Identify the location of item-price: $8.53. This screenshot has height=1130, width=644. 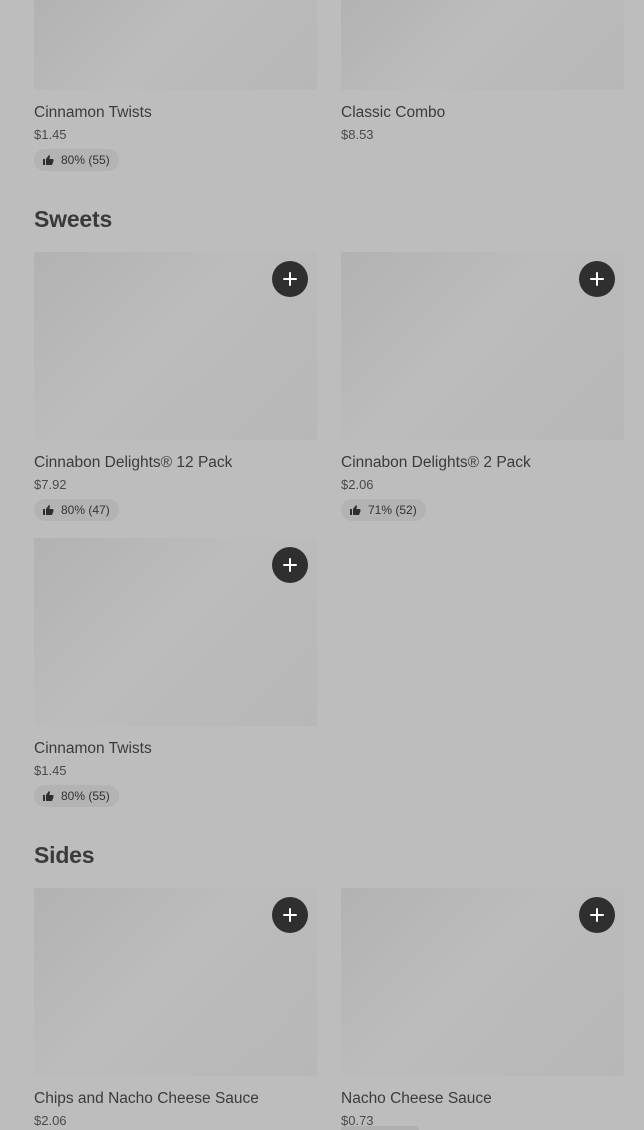
(357, 134).